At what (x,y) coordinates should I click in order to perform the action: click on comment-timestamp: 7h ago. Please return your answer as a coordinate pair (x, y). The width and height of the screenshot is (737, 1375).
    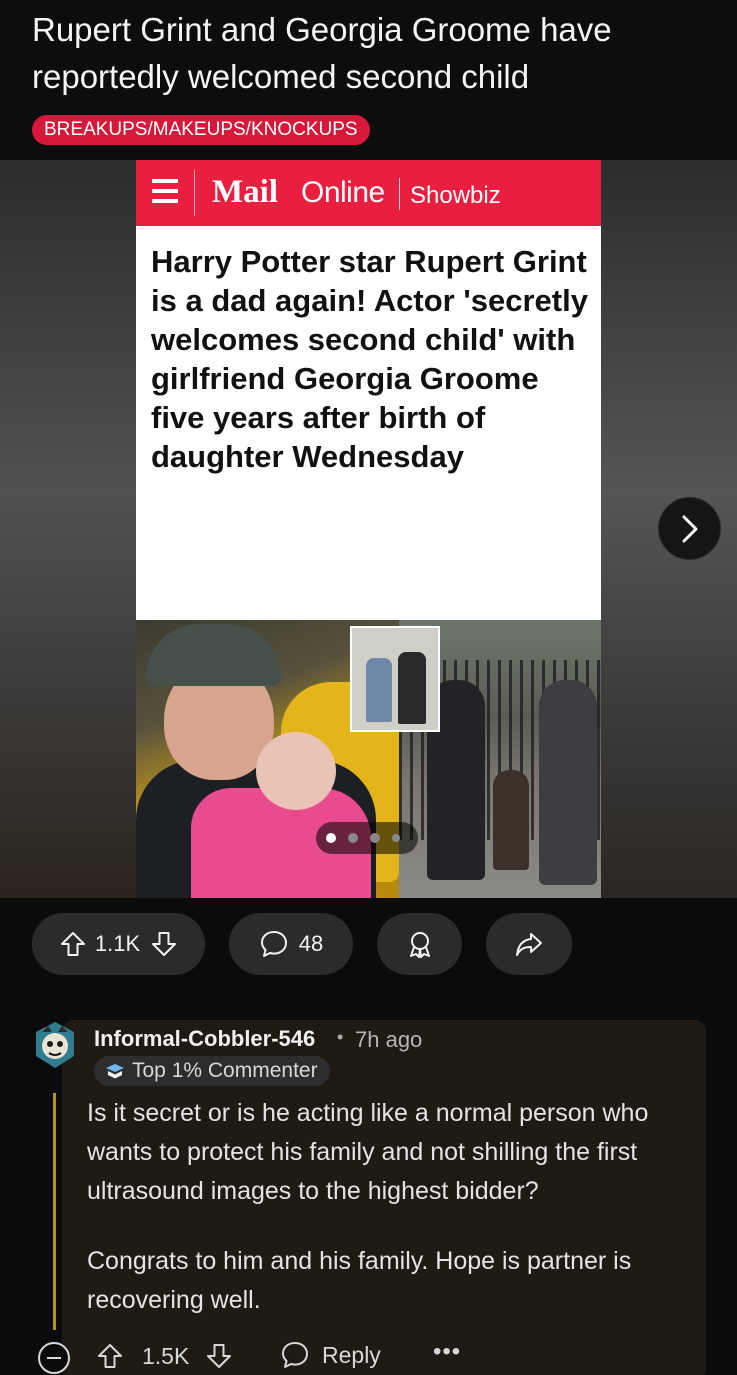
    Looking at the image, I should click on (389, 1039).